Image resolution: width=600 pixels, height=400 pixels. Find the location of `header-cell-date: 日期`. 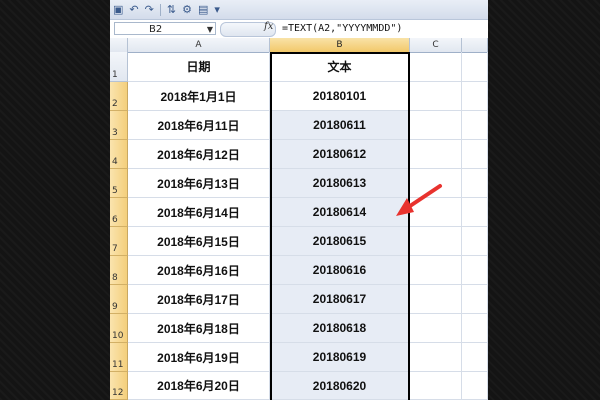

header-cell-date: 日期 is located at coordinates (199, 67).